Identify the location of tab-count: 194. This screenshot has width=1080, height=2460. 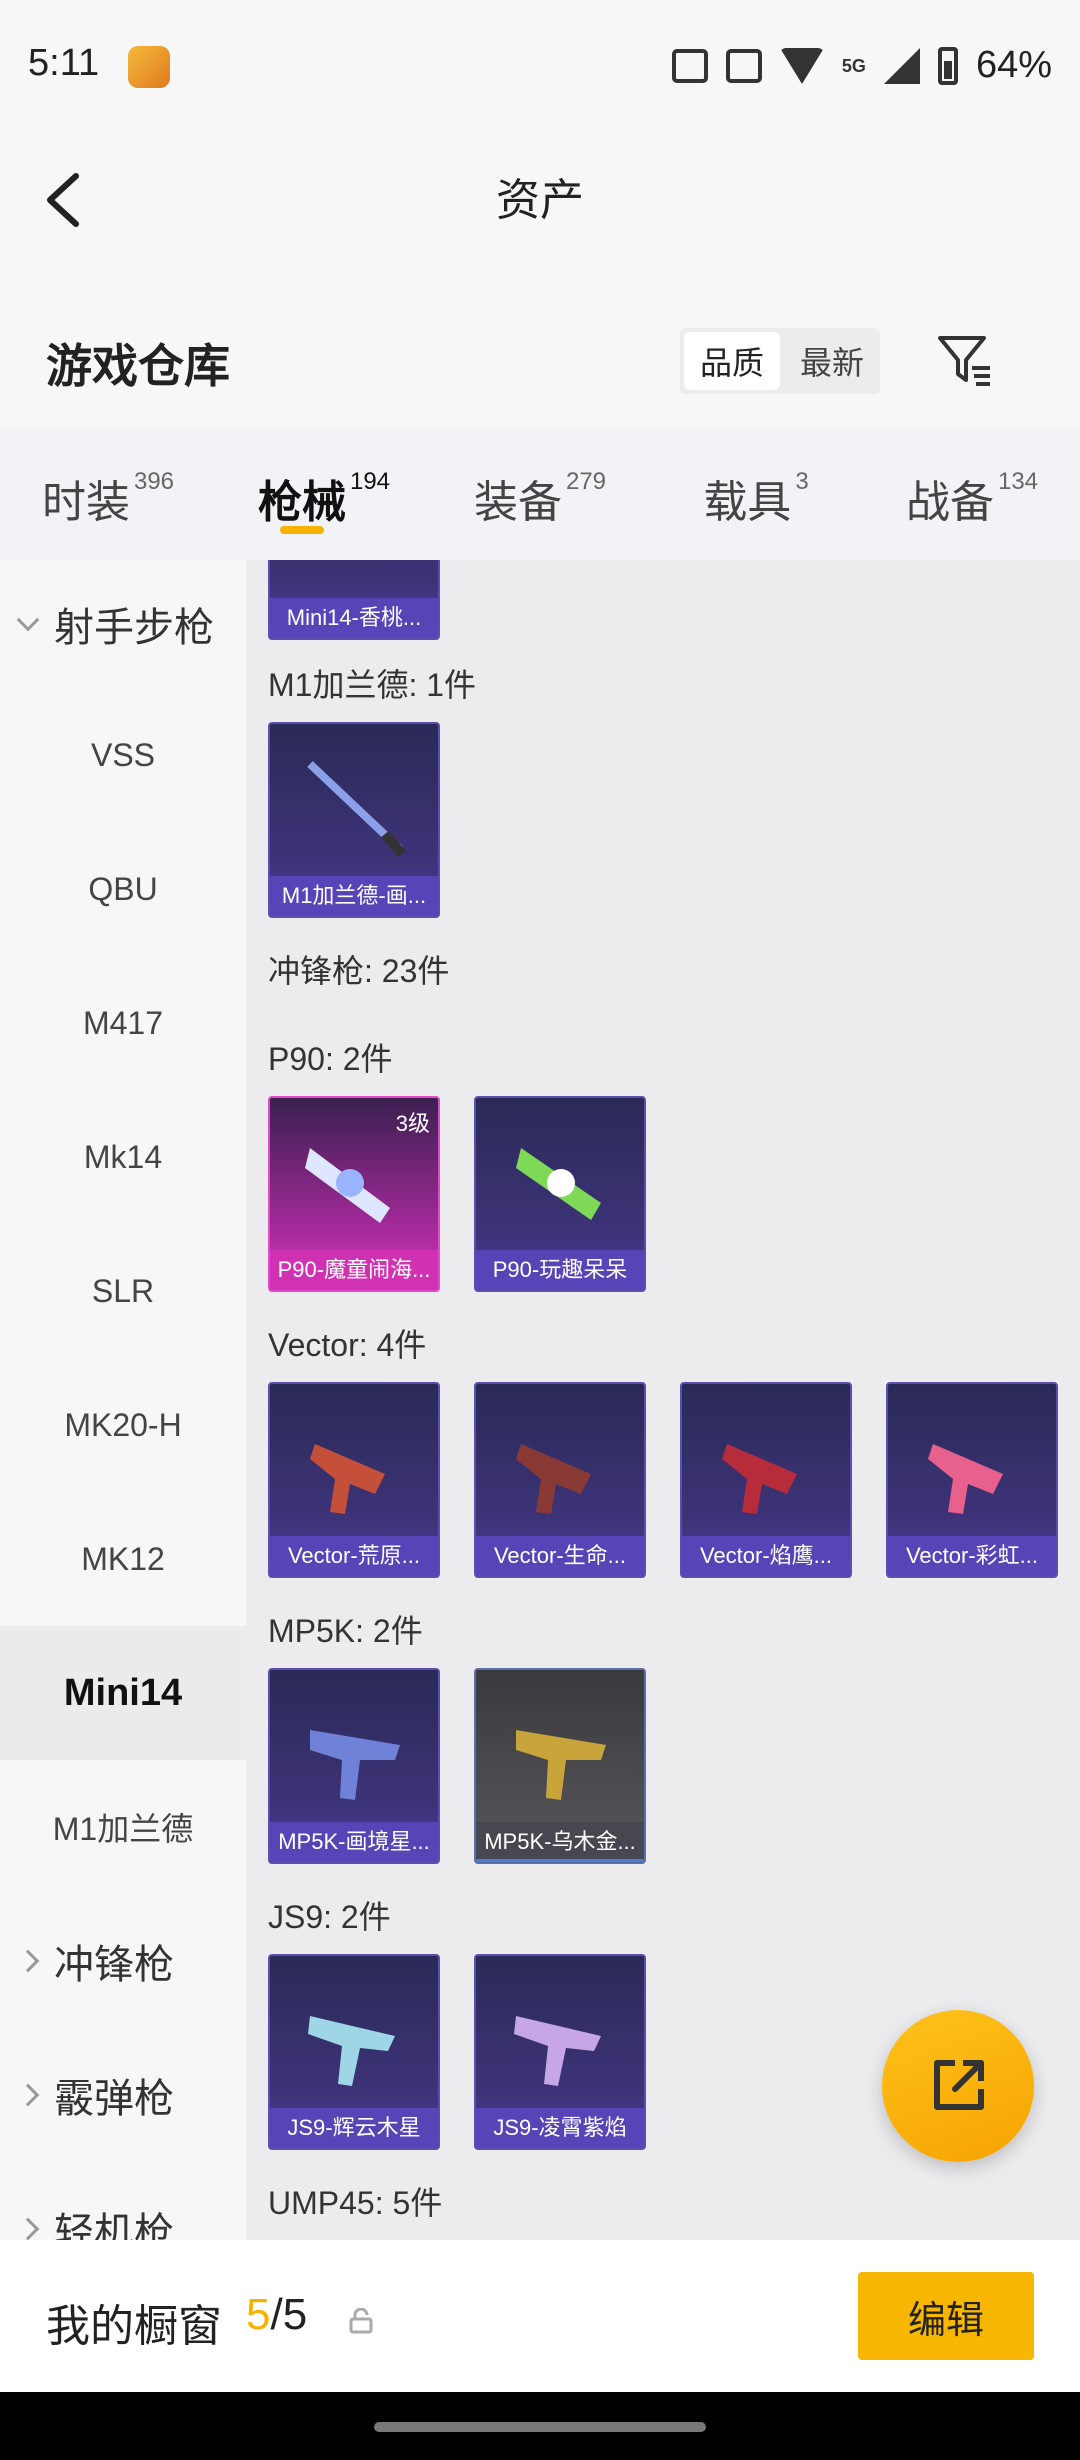
(370, 481).